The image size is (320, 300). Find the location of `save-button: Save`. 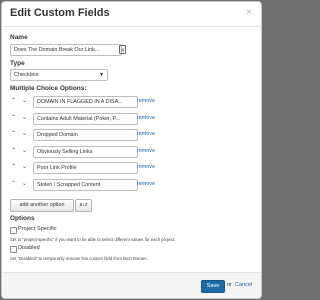

save-button: Save is located at coordinates (213, 286).